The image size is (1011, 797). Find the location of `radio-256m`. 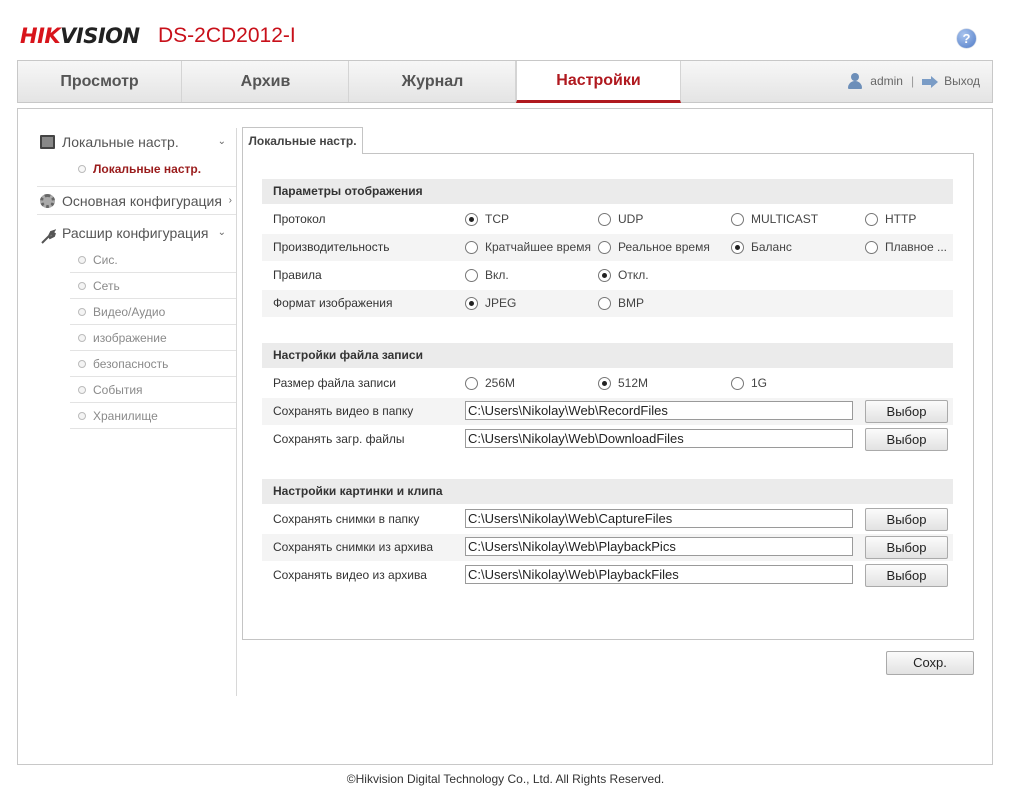

radio-256m is located at coordinates (471, 383).